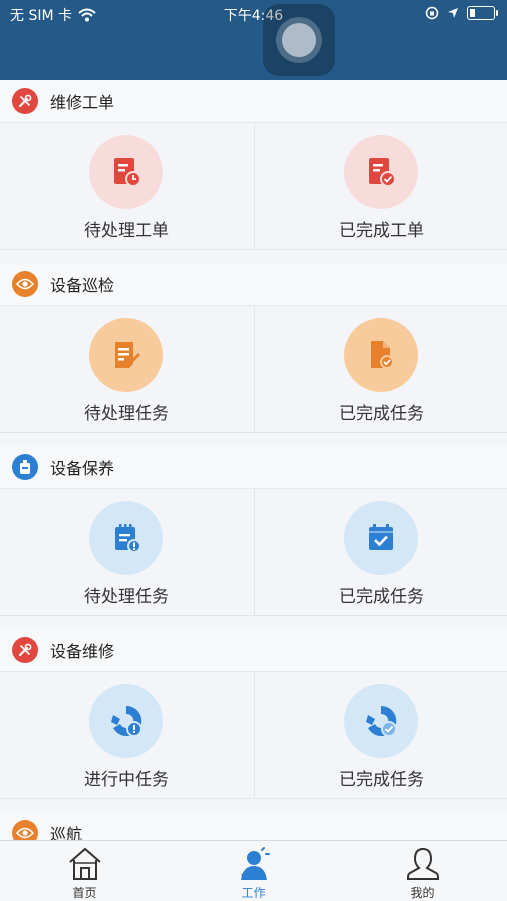 This screenshot has width=507, height=901. Describe the element at coordinates (82, 102) in the screenshot. I see `section-title: 维修工单` at that location.